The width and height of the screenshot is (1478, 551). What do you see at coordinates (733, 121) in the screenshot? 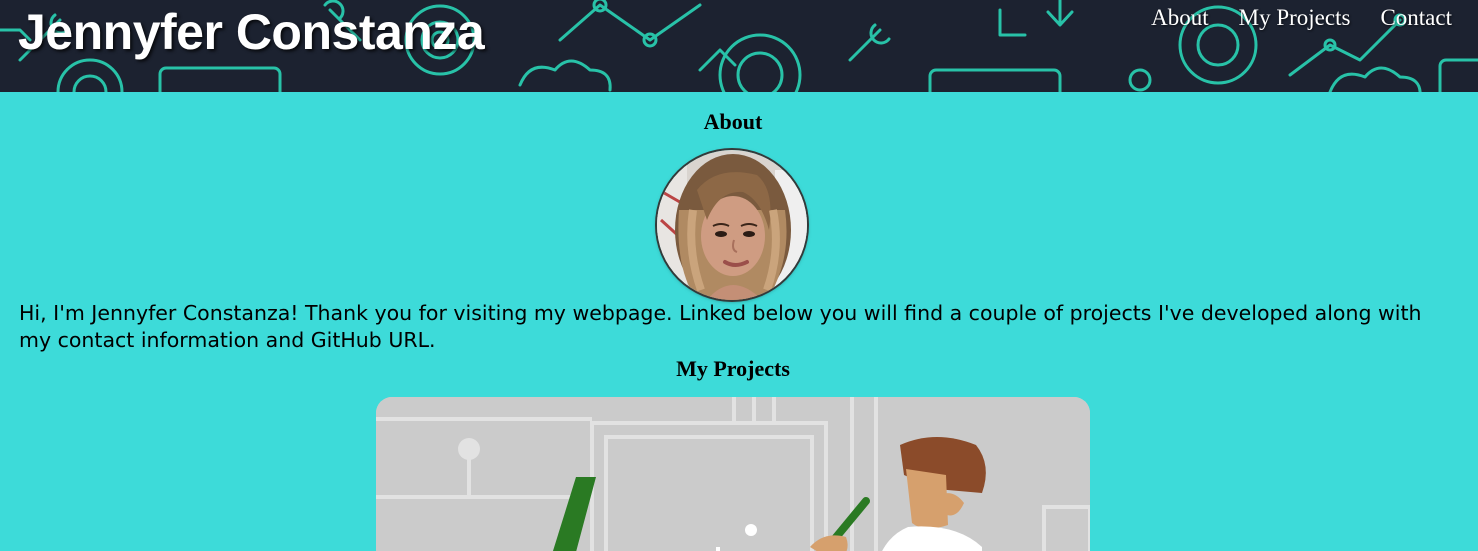
I see `about-heading: About` at bounding box center [733, 121].